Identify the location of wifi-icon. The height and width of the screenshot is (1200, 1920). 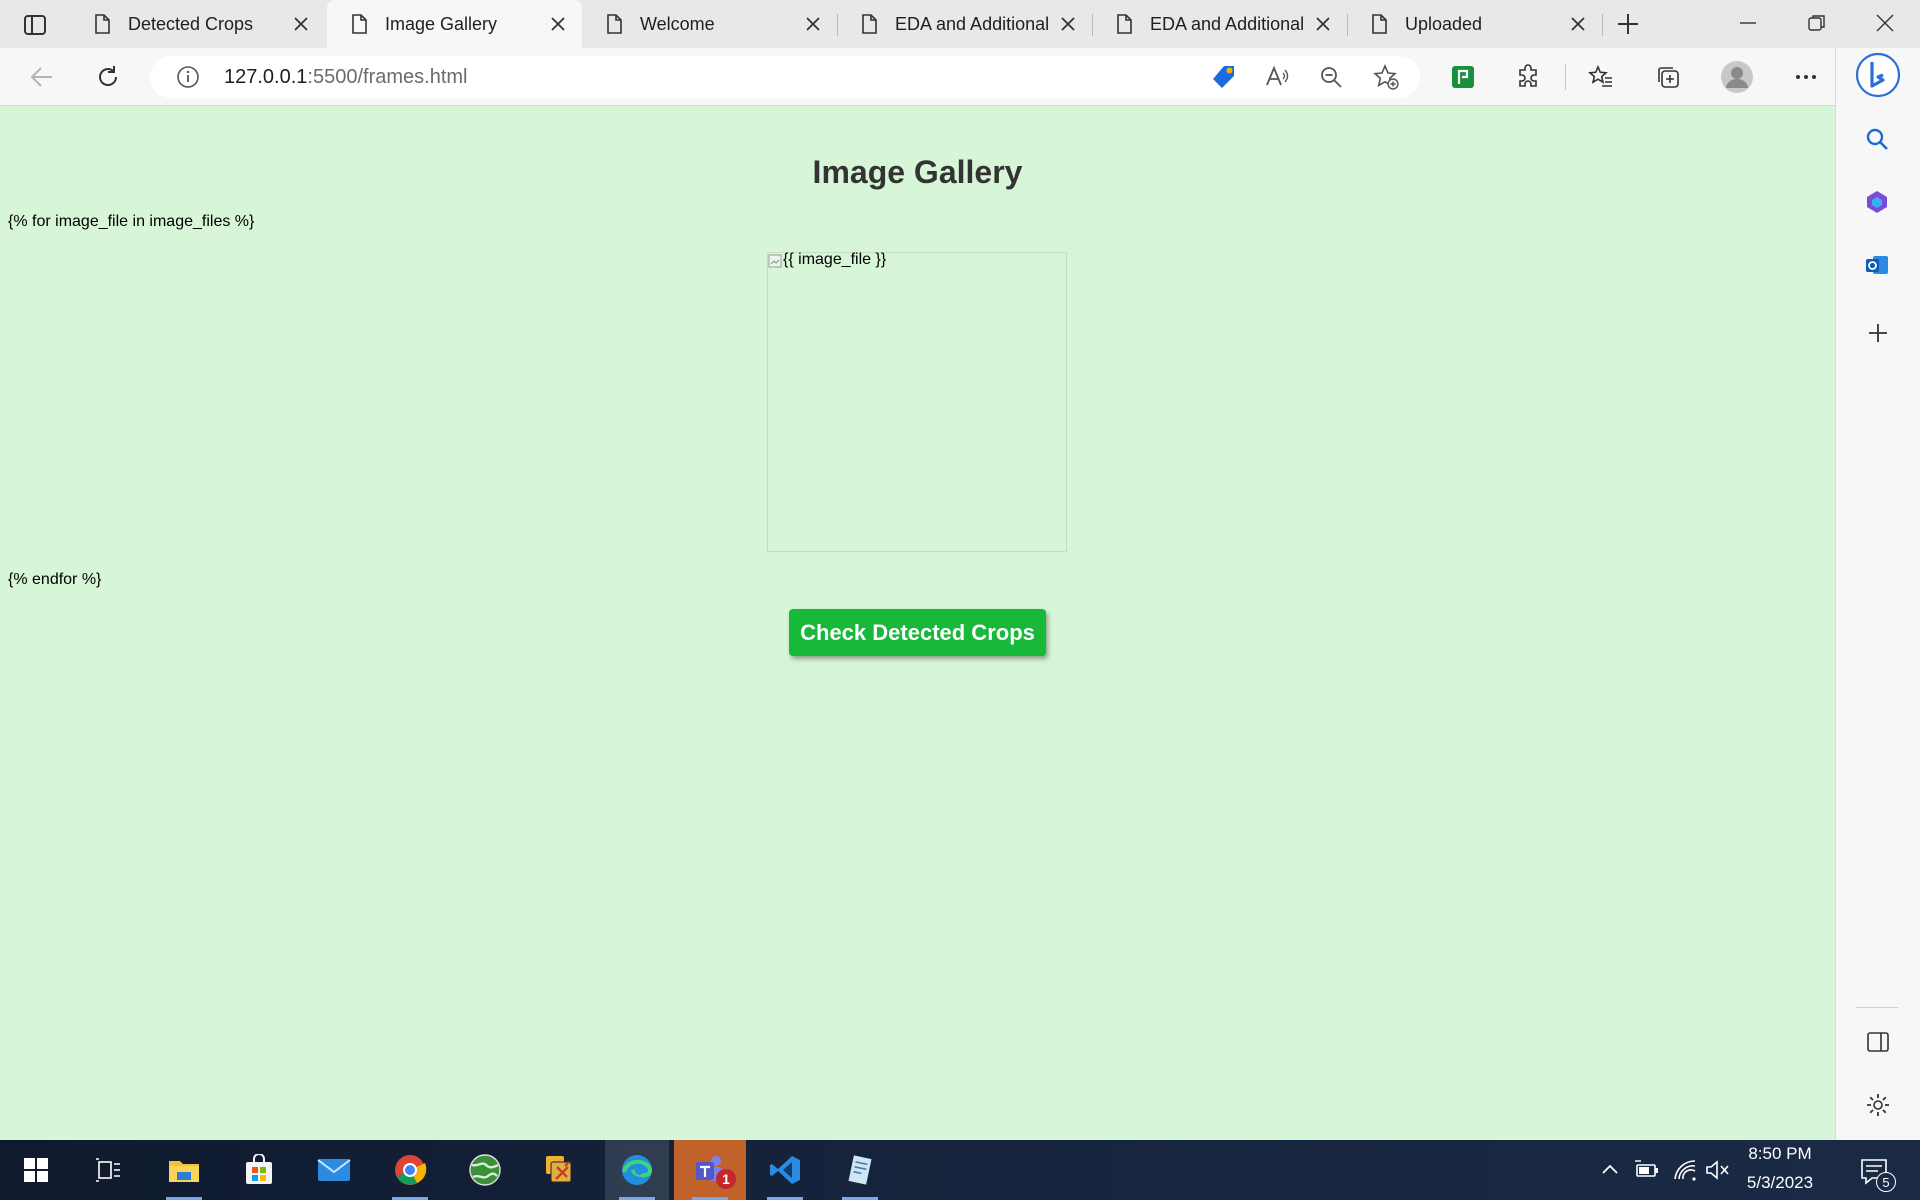
(1685, 1170).